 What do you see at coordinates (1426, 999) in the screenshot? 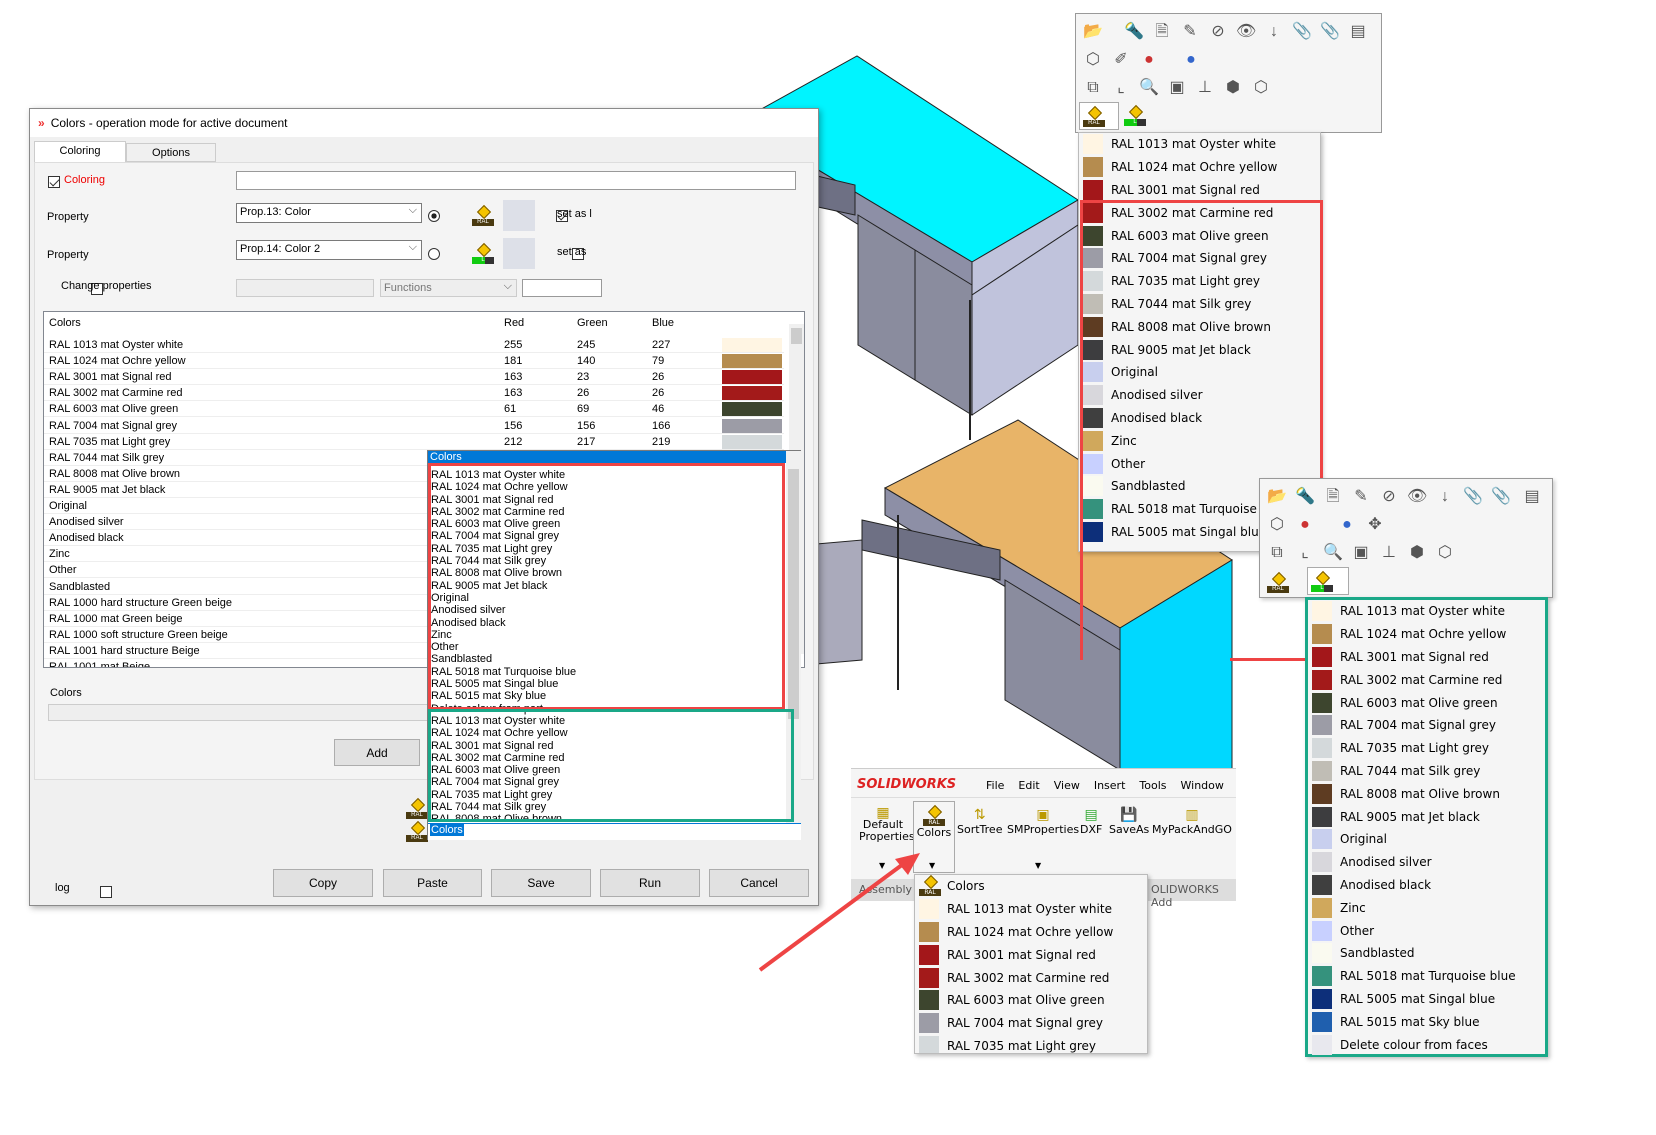
I see `color-menu-item: RAL 5005 mat Singal blue` at bounding box center [1426, 999].